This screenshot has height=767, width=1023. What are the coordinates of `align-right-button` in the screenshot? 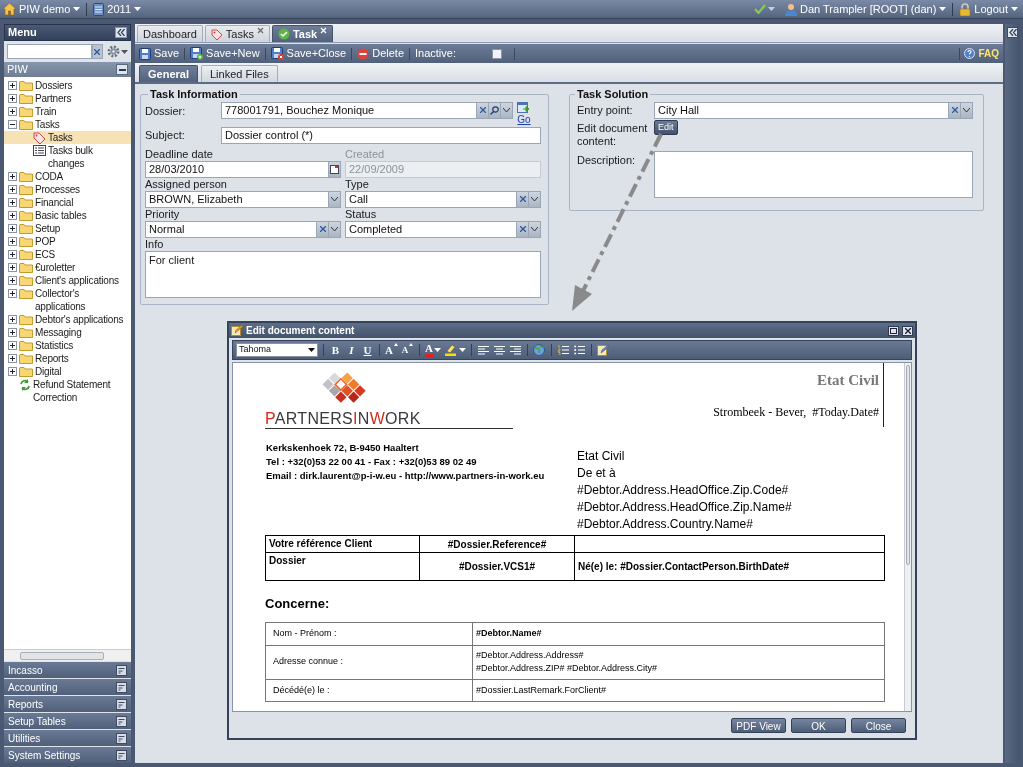 It's located at (515, 350).